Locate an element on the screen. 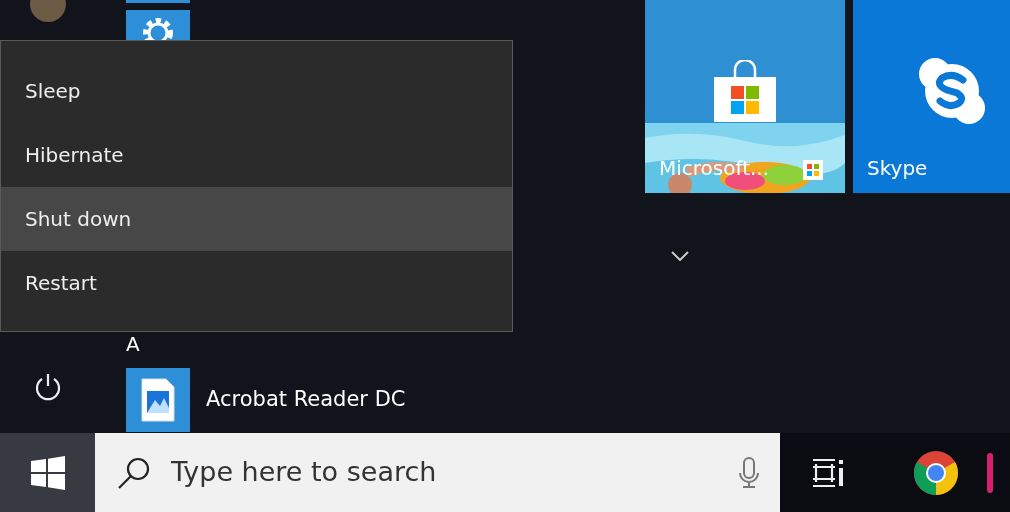  task-view-icon is located at coordinates (828, 472).